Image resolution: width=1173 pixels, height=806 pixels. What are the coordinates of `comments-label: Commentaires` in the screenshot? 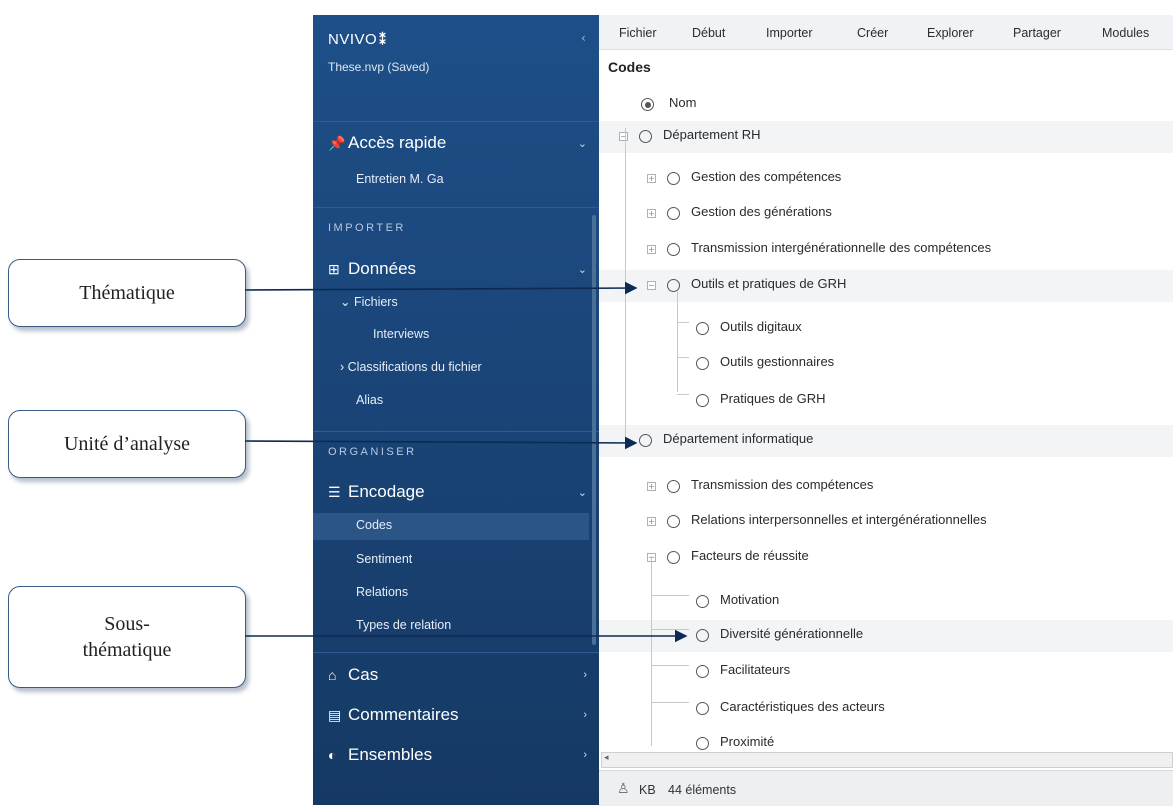 It's located at (403, 714).